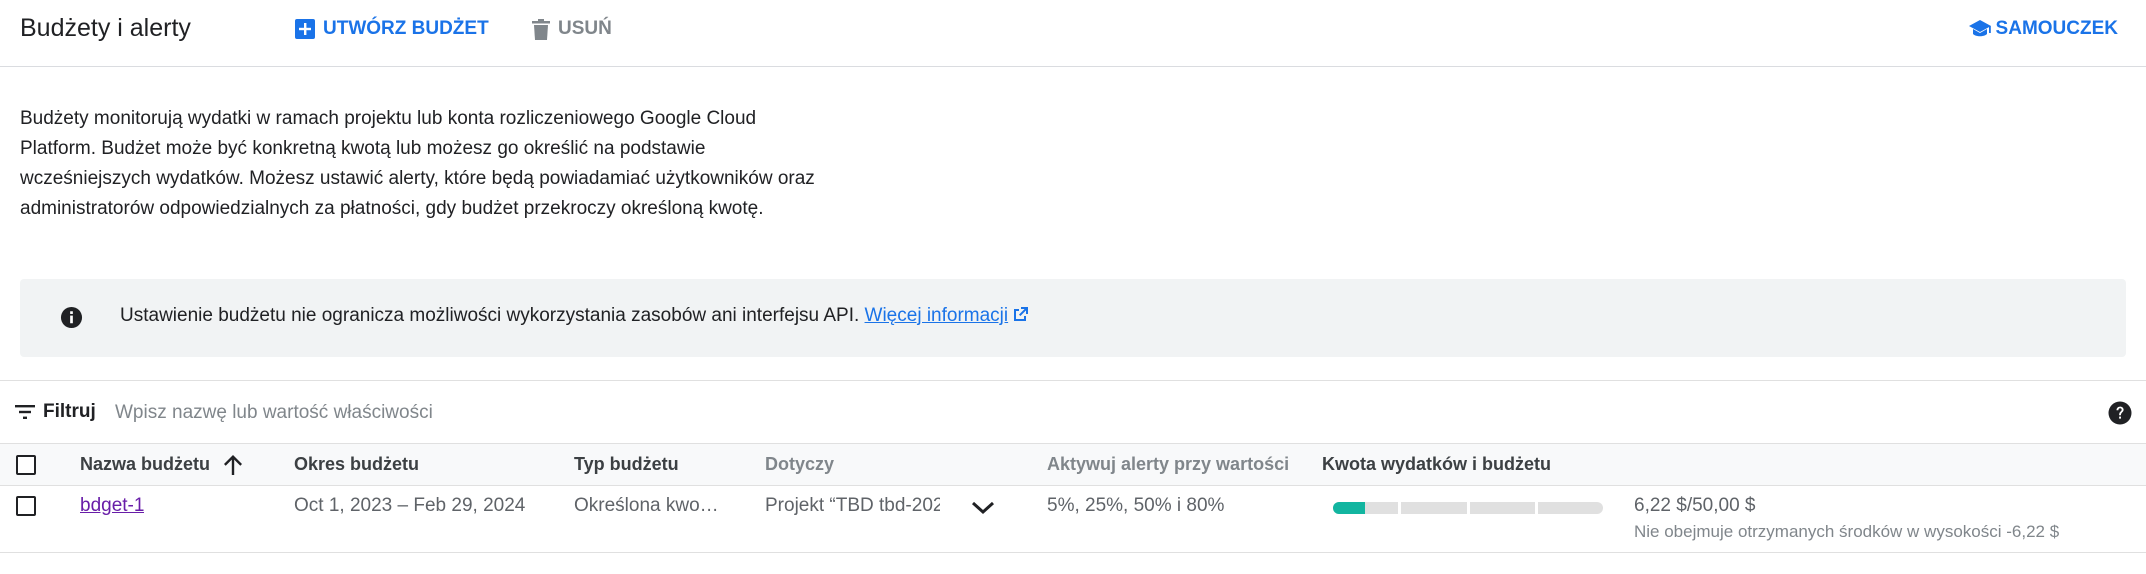  What do you see at coordinates (69, 411) in the screenshot?
I see `filter-label: Filtruj` at bounding box center [69, 411].